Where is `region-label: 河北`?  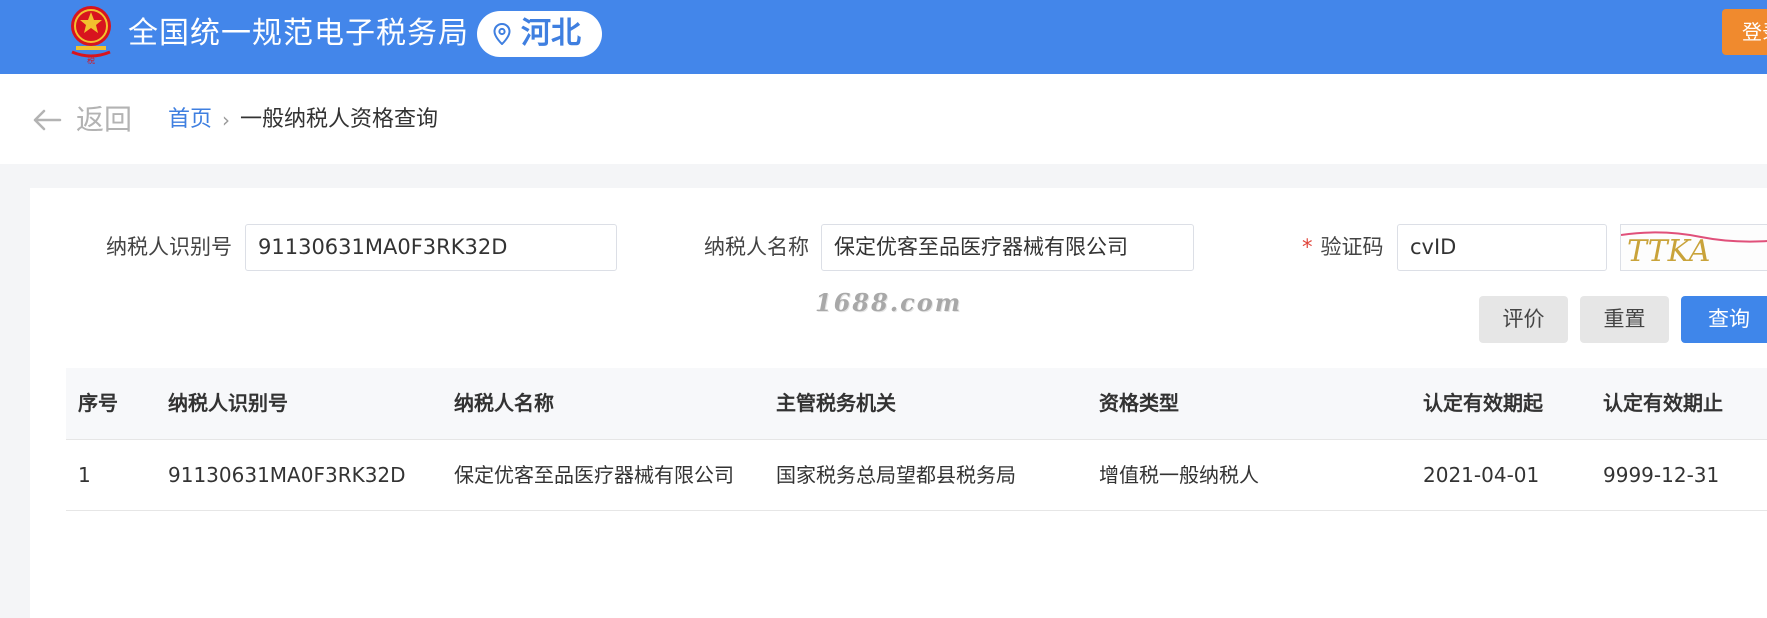
region-label: 河北 is located at coordinates (551, 33).